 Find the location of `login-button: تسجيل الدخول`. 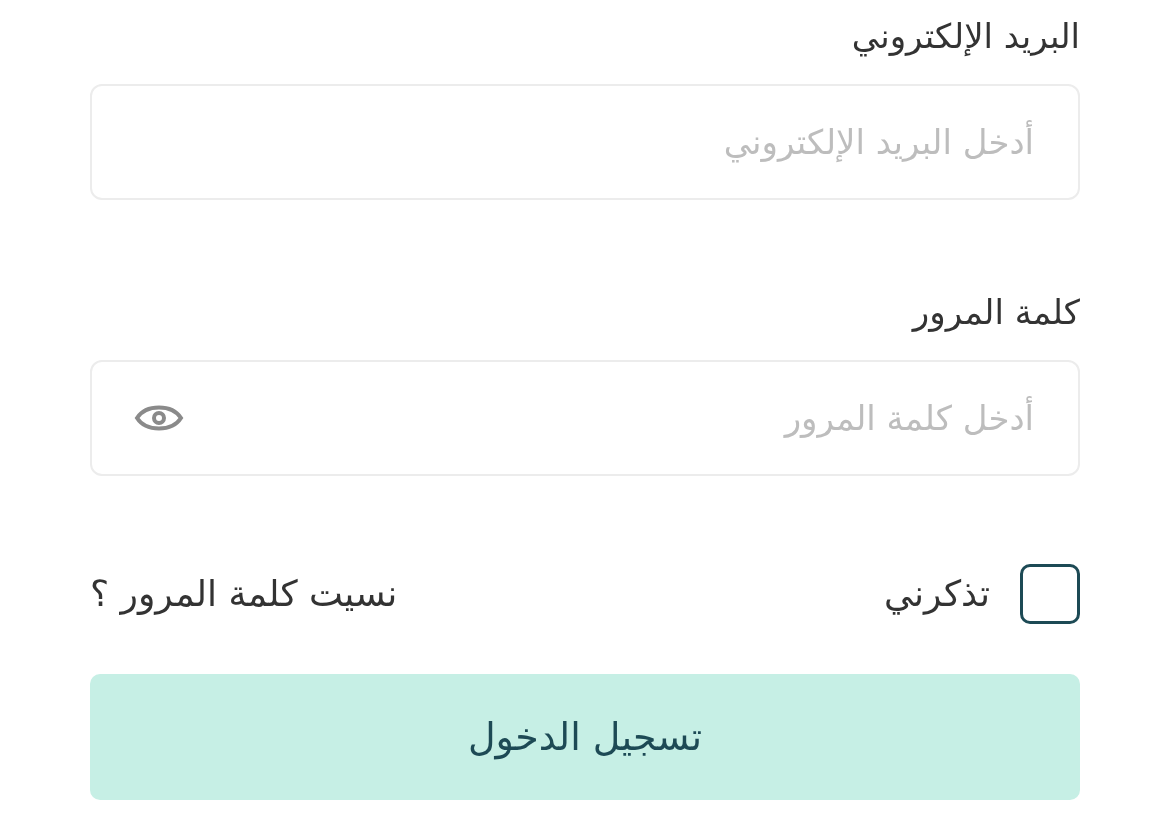

login-button: تسجيل الدخول is located at coordinates (585, 737).